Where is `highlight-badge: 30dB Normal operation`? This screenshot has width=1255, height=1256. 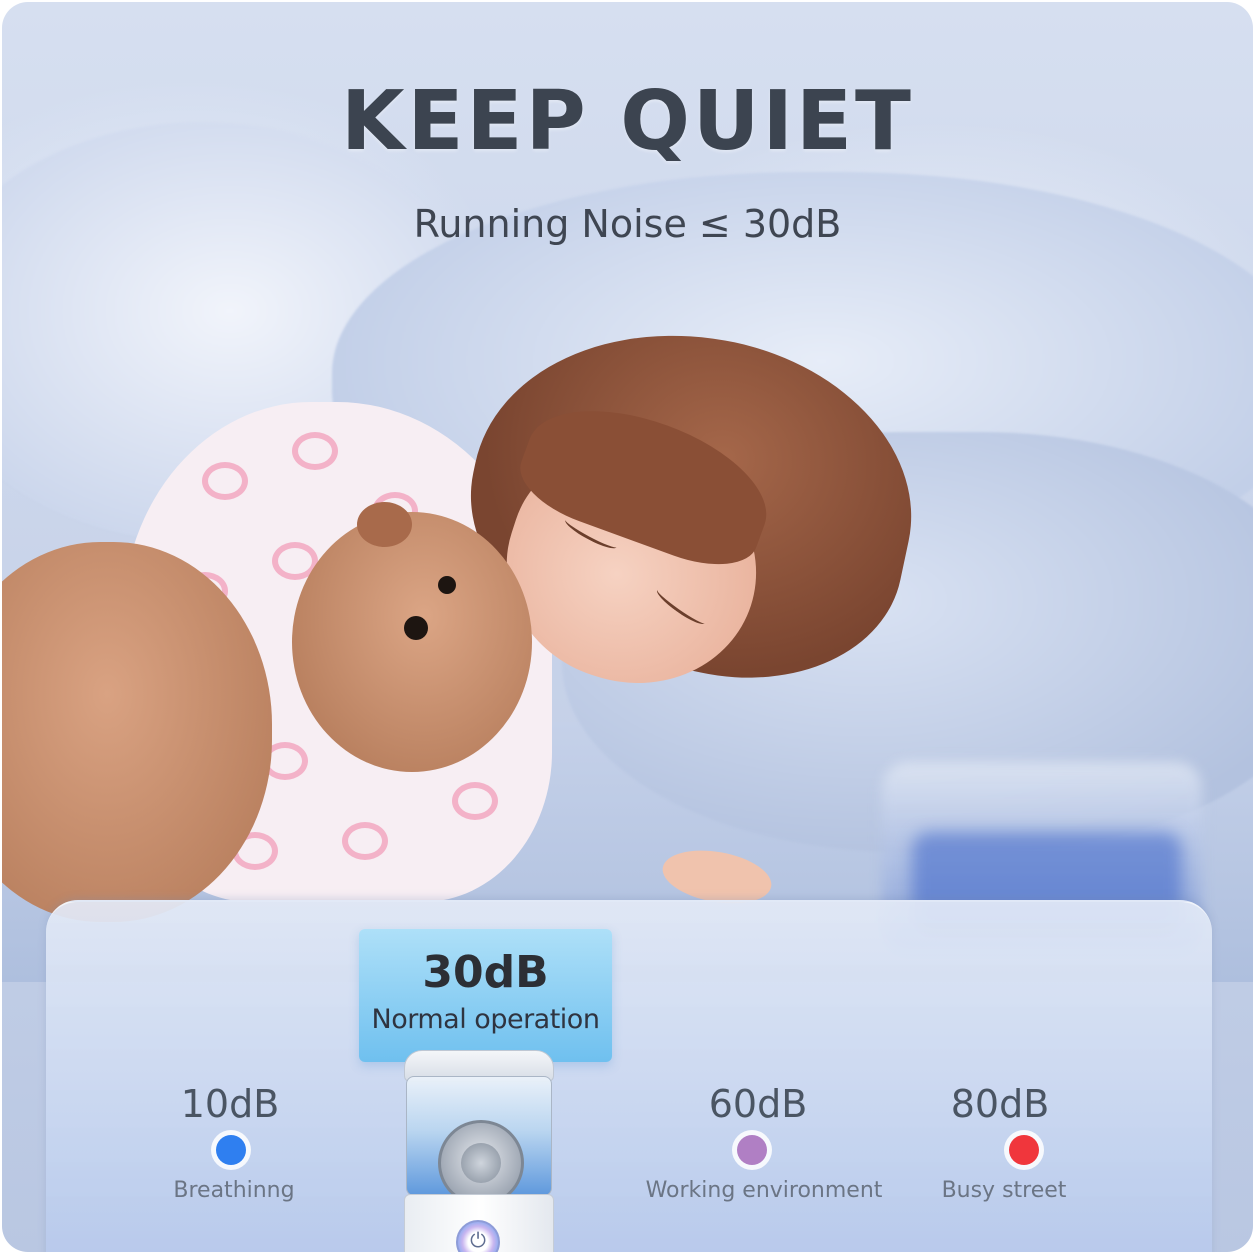 highlight-badge: 30dB Normal operation is located at coordinates (485, 995).